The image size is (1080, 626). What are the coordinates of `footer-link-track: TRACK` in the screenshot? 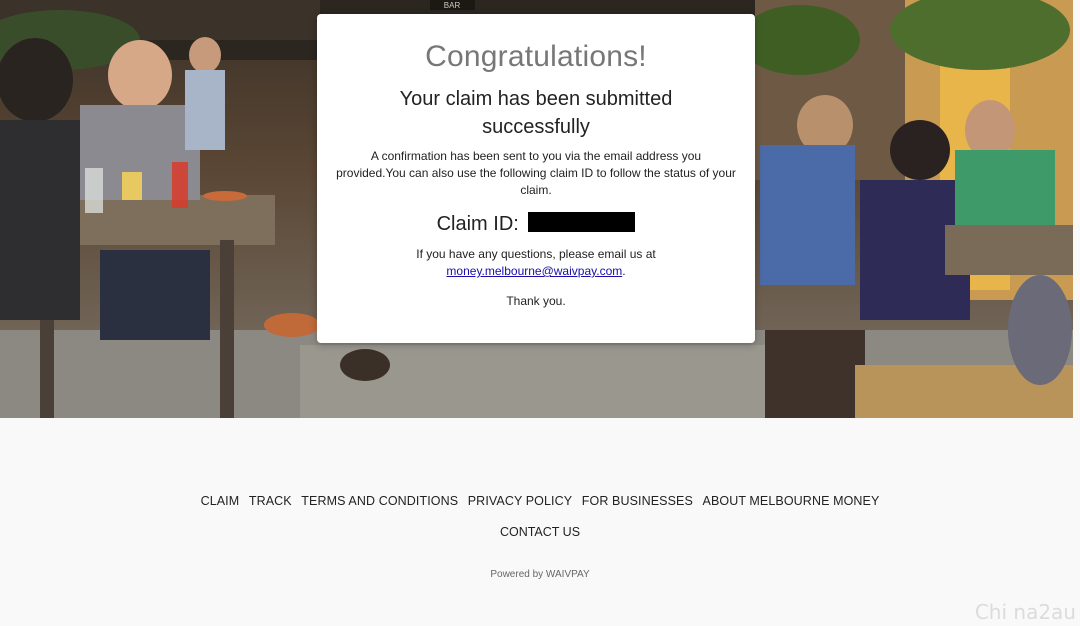 It's located at (270, 501).